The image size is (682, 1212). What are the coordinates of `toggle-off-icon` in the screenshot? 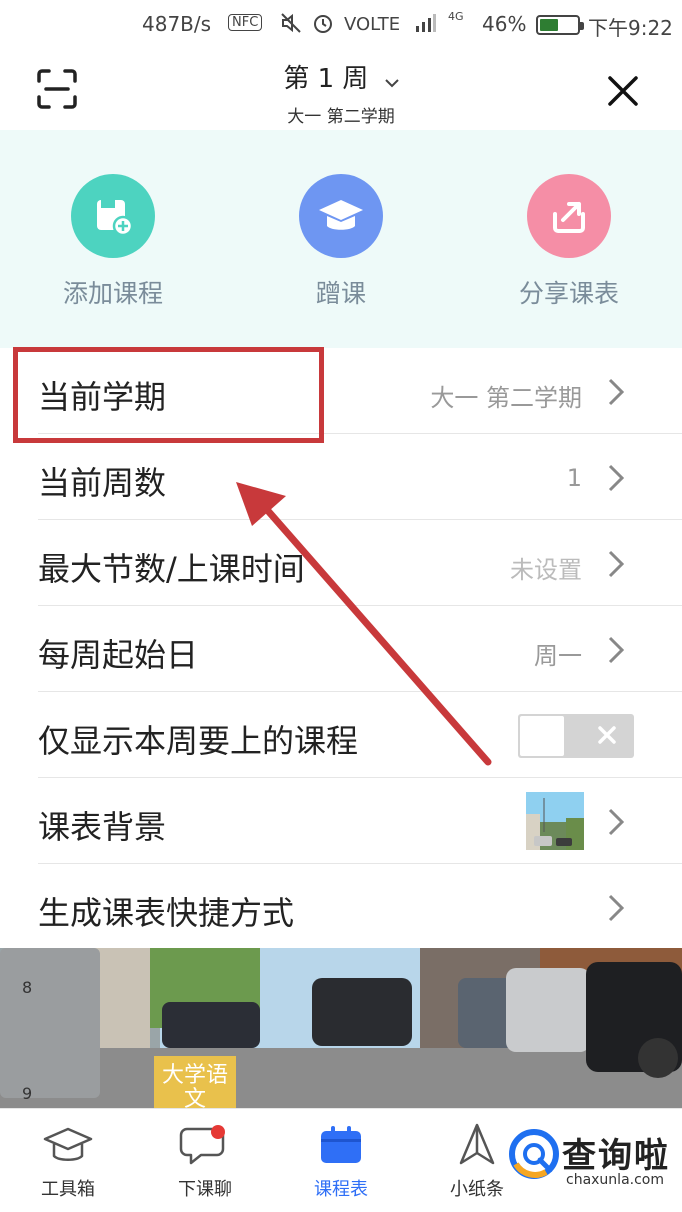 It's located at (607, 735).